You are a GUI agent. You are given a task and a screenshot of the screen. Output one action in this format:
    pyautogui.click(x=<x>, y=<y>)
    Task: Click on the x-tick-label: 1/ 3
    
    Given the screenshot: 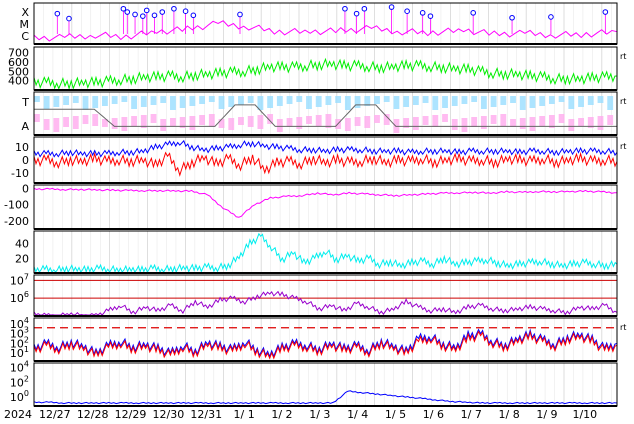 What is the action you would take?
    pyautogui.click(x=319, y=414)
    